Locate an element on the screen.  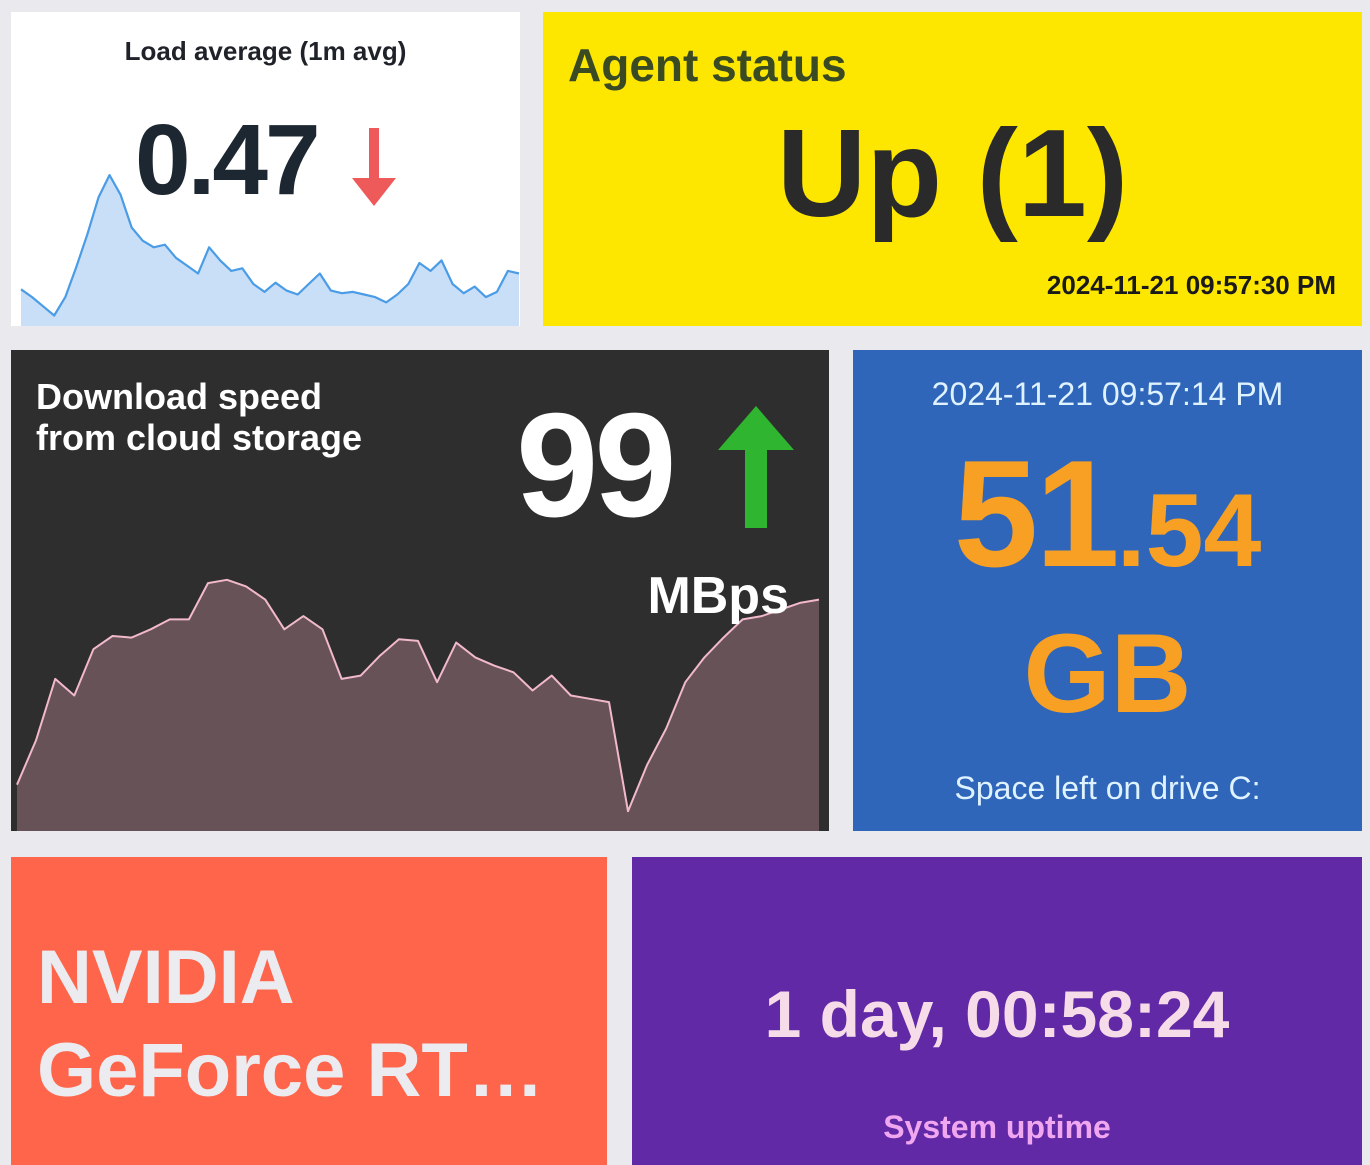
load-average-widget: Load average (1m avg) 0.47 is located at coordinates (265, 169).